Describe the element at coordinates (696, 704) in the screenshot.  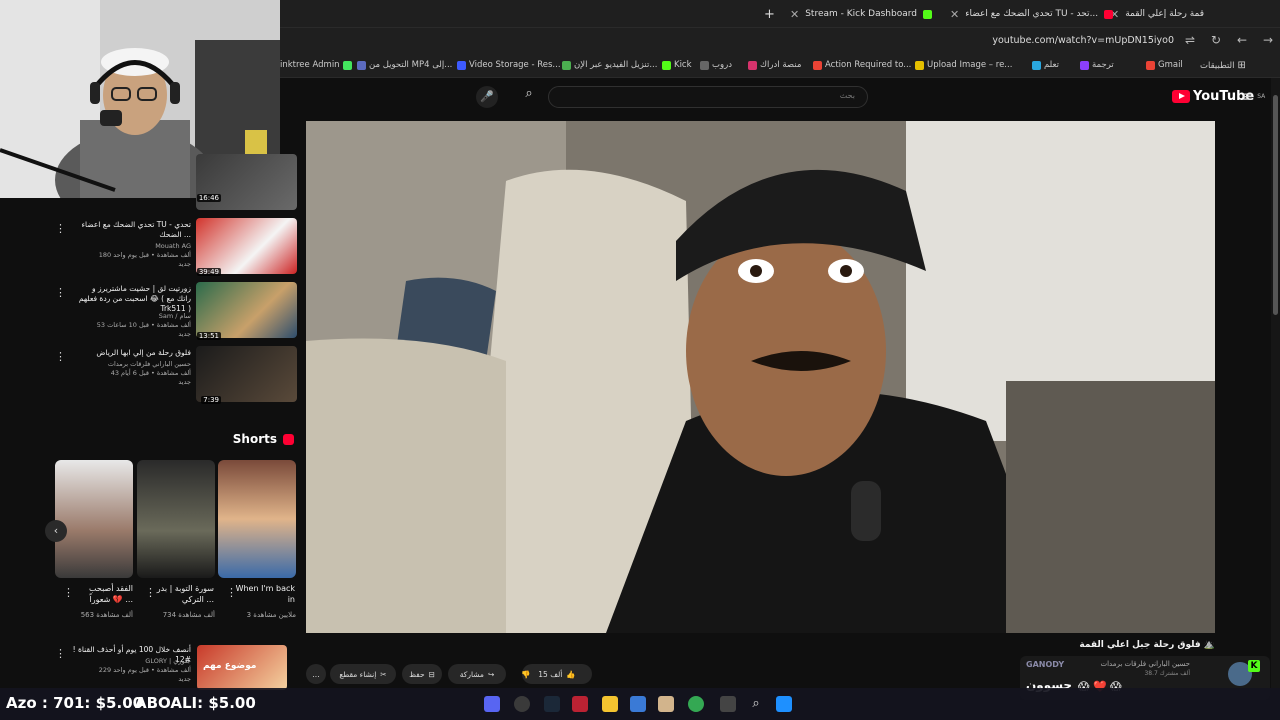
I see `chrome-icon` at that location.